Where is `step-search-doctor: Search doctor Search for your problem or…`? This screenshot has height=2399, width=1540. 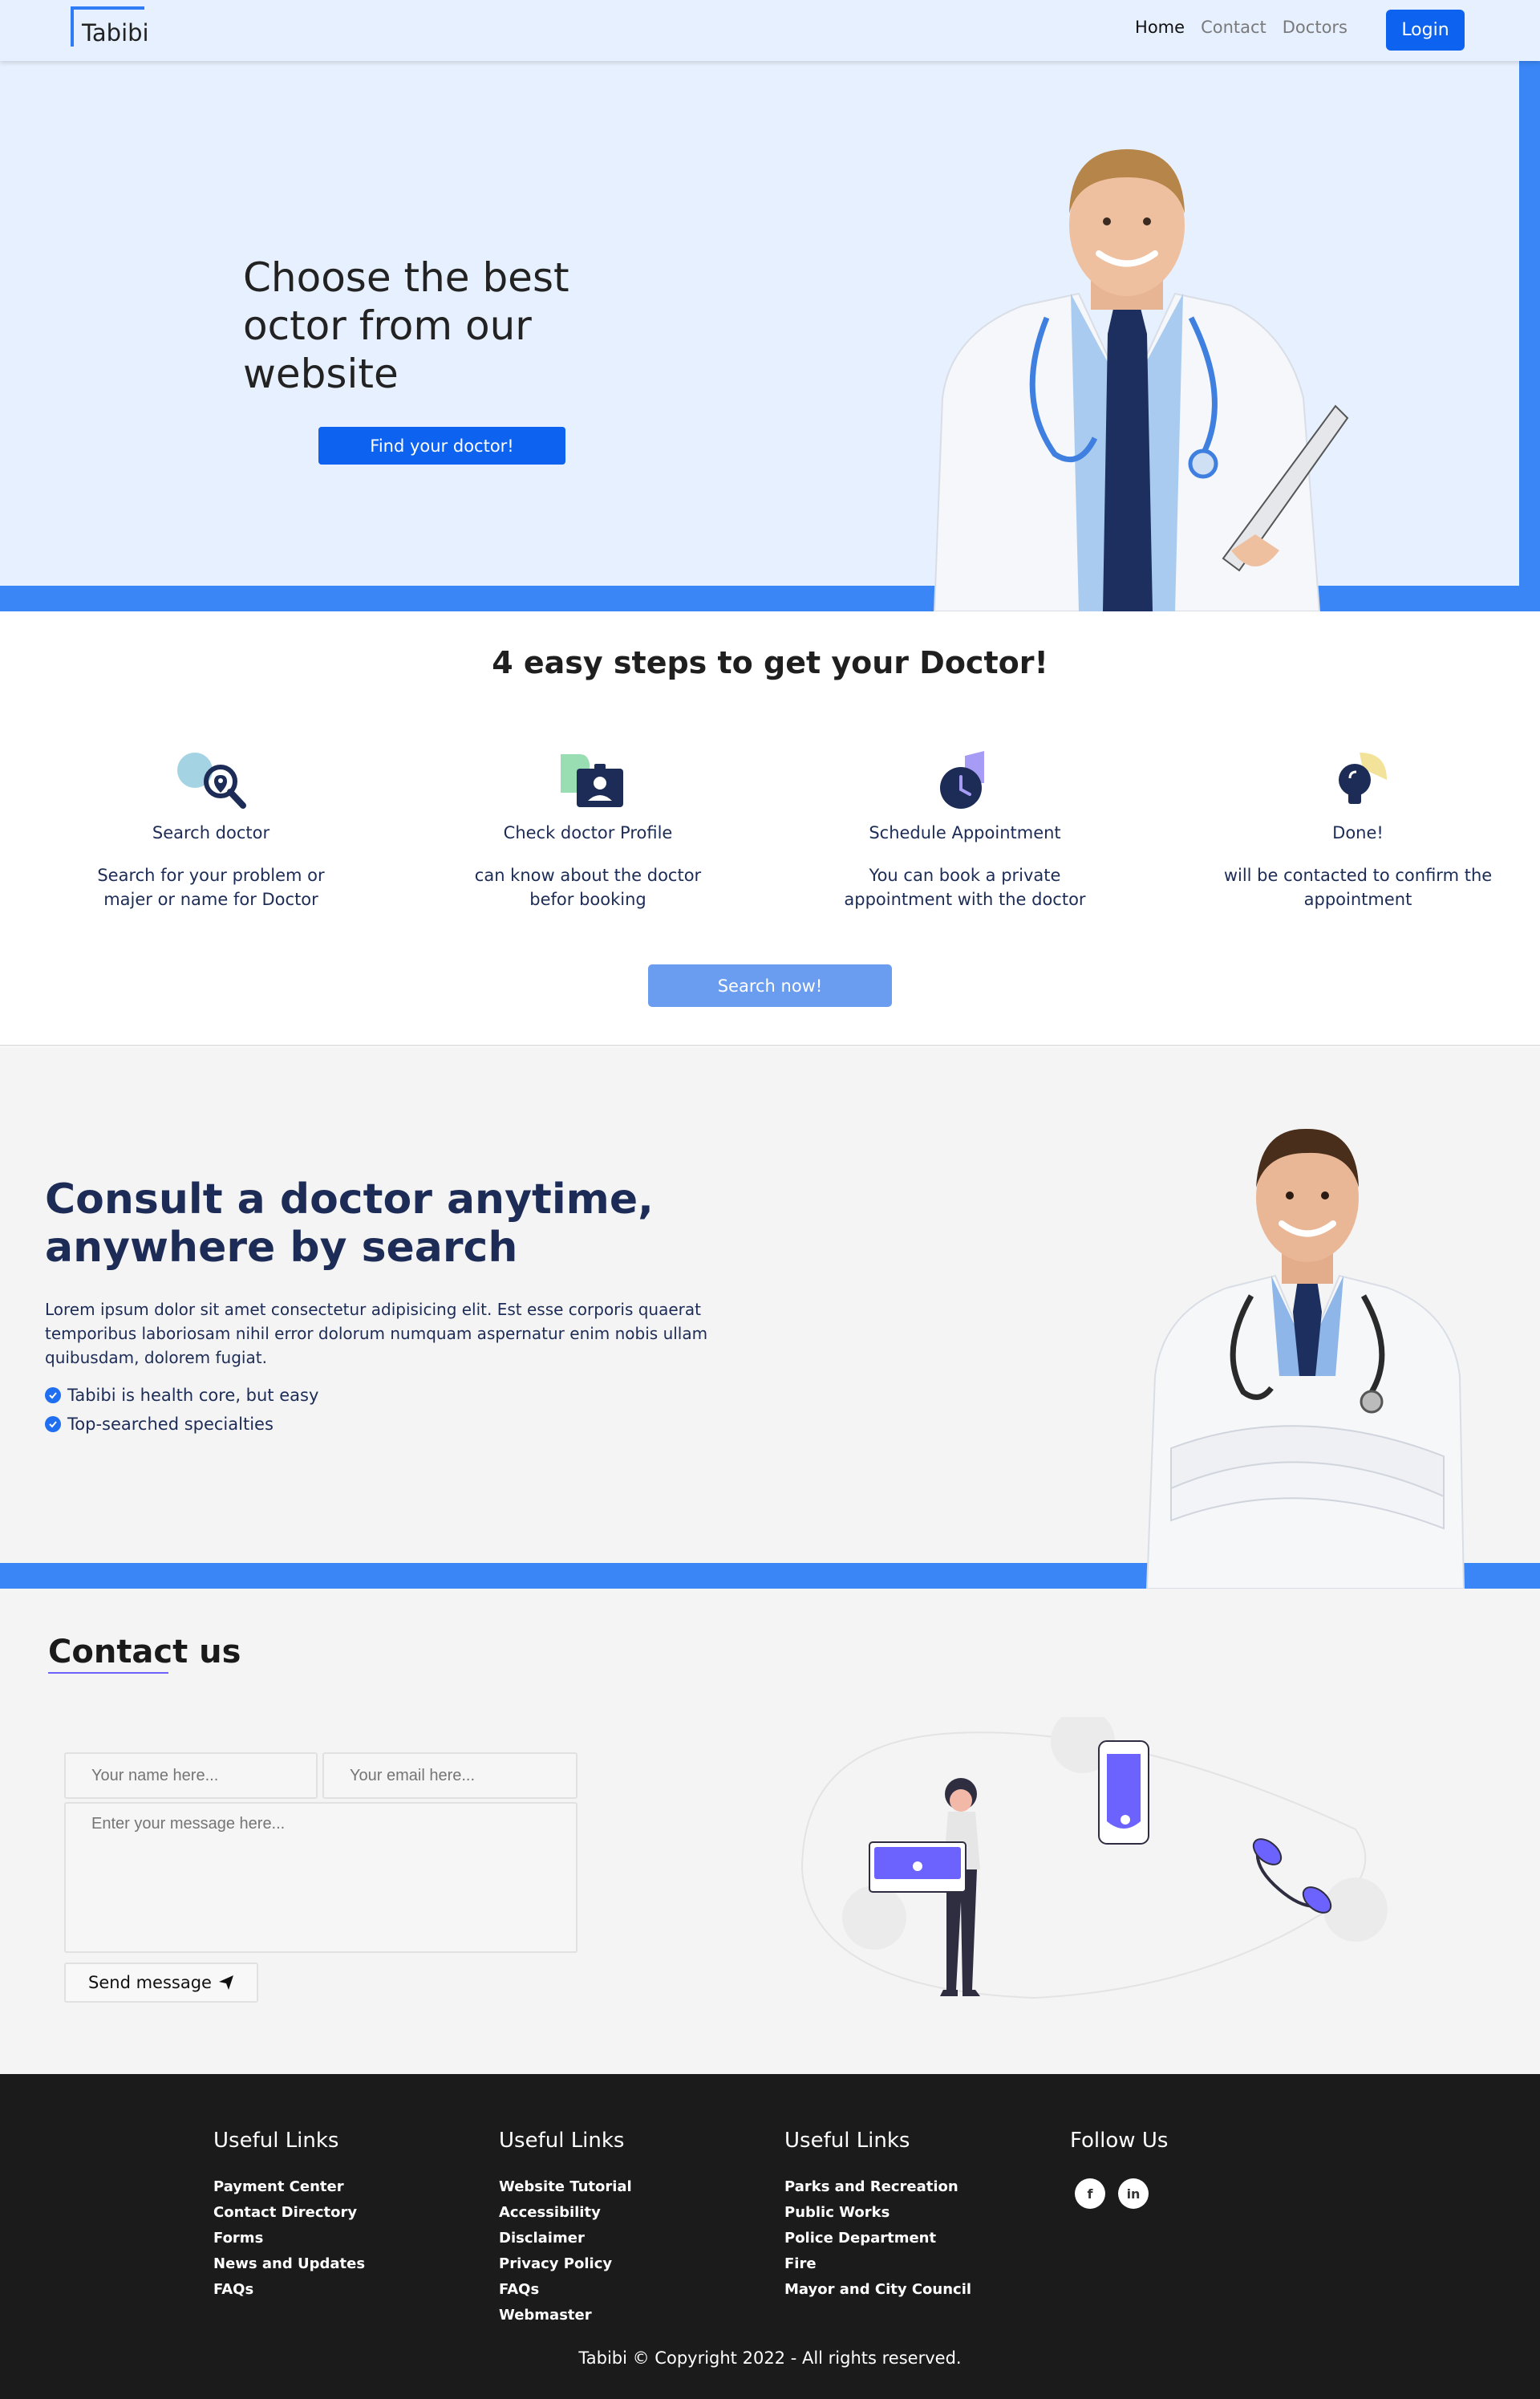
step-search-doctor: Search doctor Search for your problem or… is located at coordinates (211, 829).